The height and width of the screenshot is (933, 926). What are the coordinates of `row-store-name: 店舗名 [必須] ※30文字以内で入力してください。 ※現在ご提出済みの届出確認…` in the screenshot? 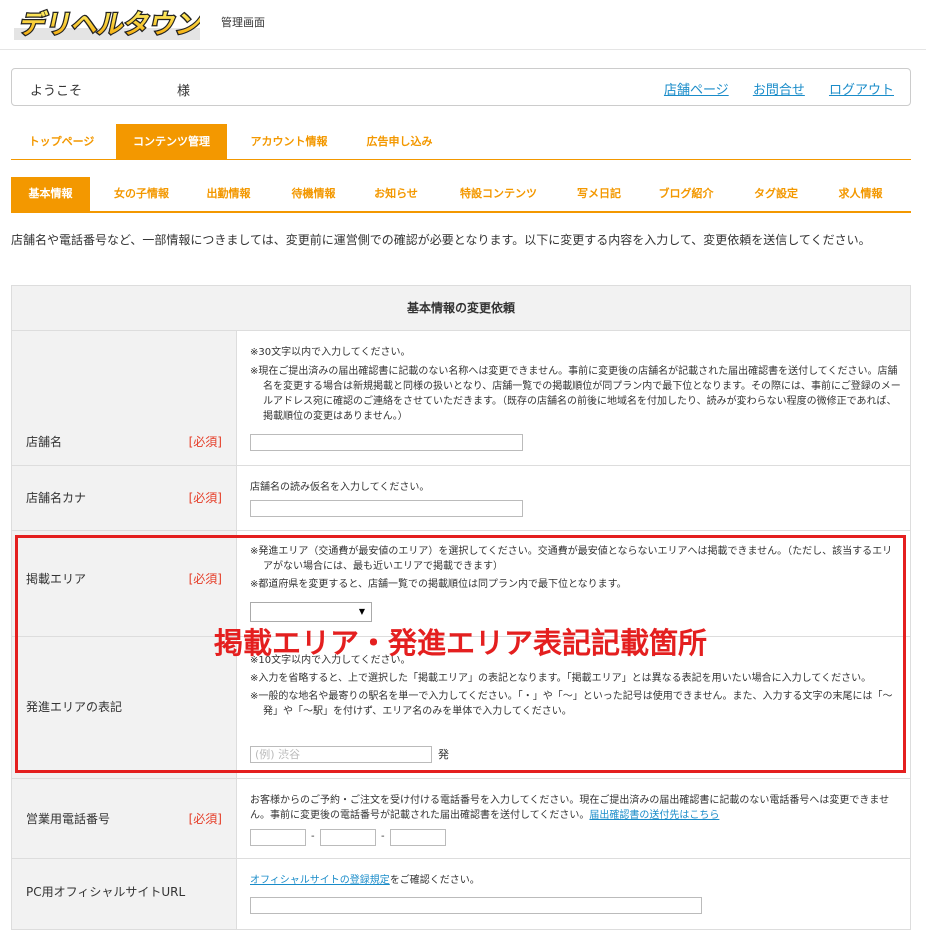 It's located at (461, 398).